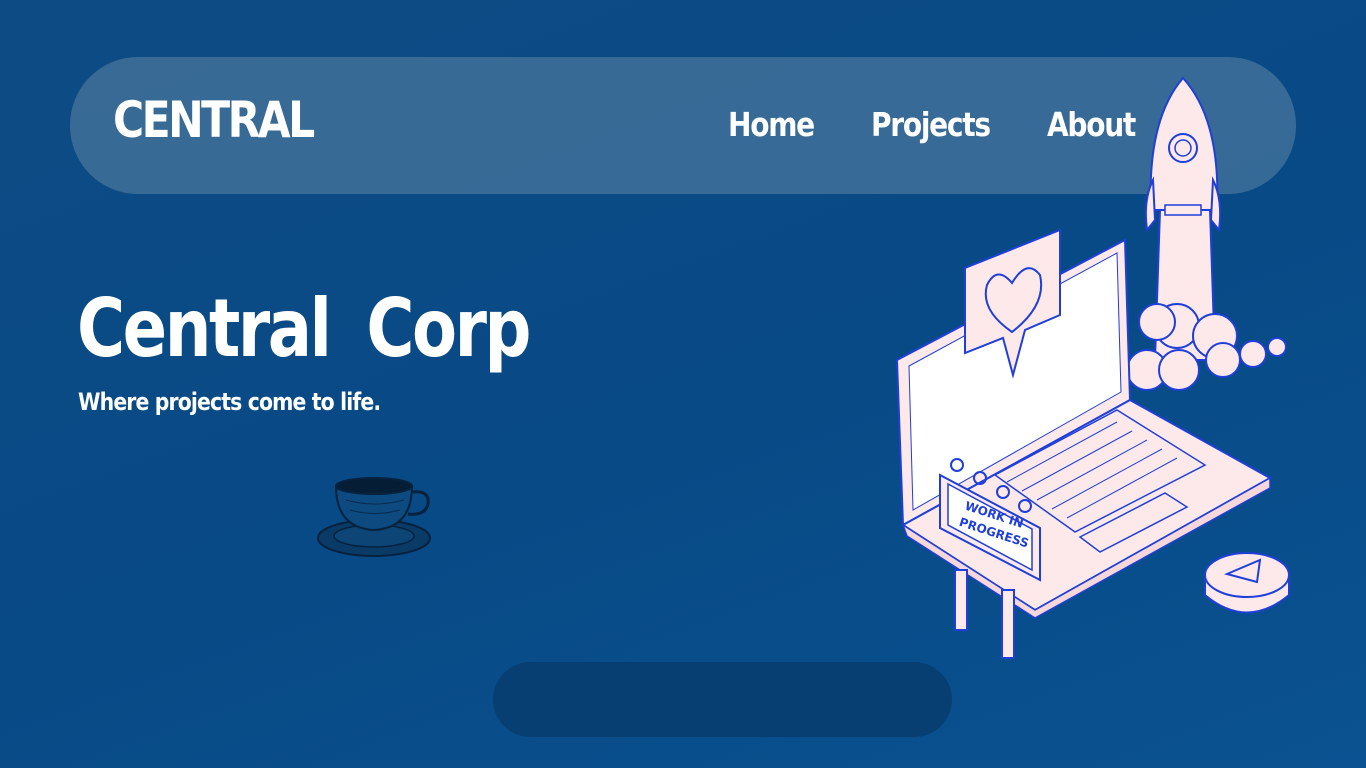  What do you see at coordinates (1206, 347) in the screenshot?
I see `cloud-smoke` at bounding box center [1206, 347].